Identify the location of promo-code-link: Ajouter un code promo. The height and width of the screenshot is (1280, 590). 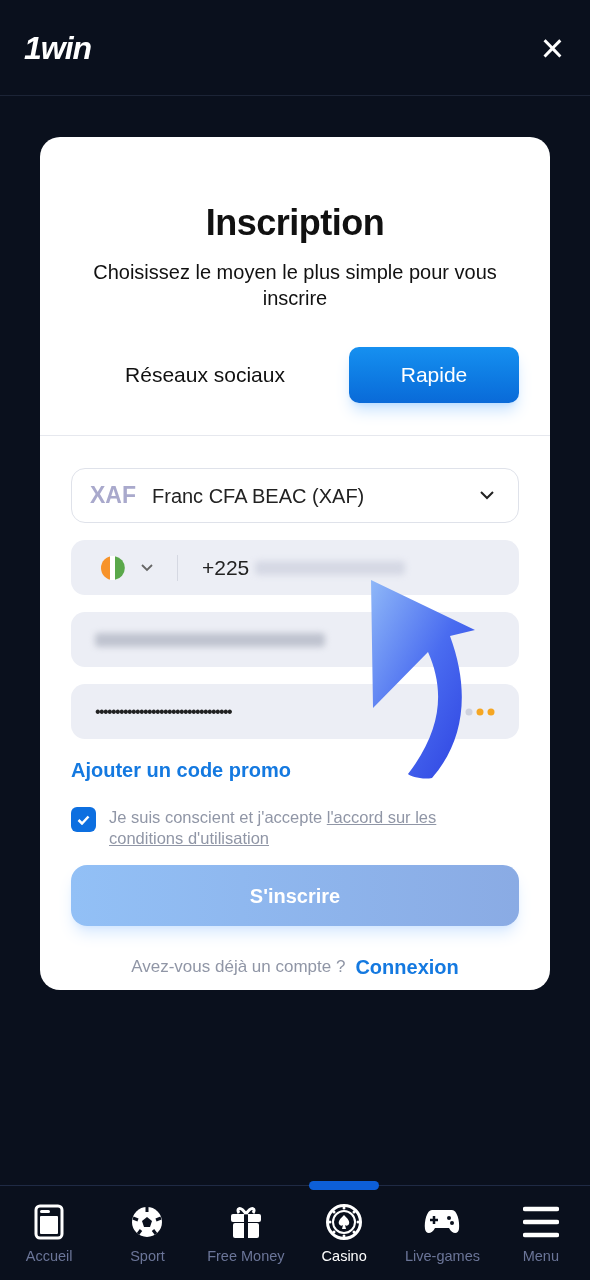
(181, 770).